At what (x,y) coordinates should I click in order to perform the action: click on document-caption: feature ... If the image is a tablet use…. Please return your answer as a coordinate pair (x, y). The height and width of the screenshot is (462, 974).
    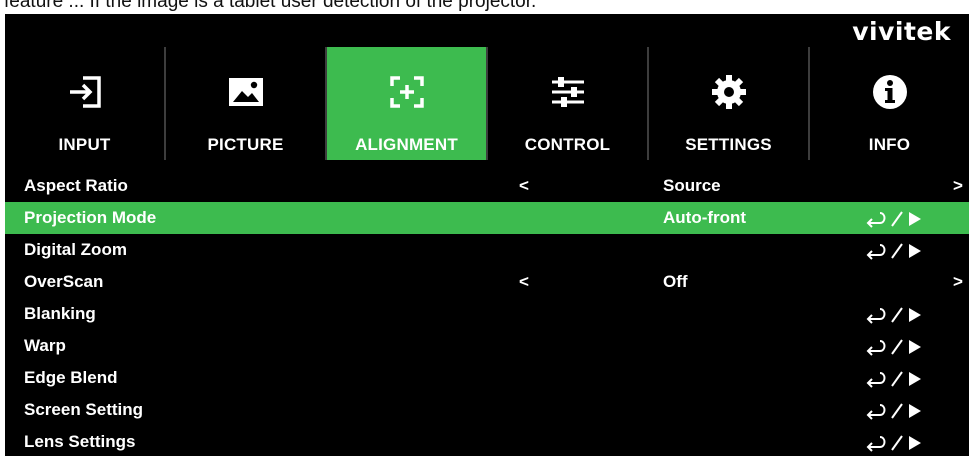
    Looking at the image, I should click on (270, 6).